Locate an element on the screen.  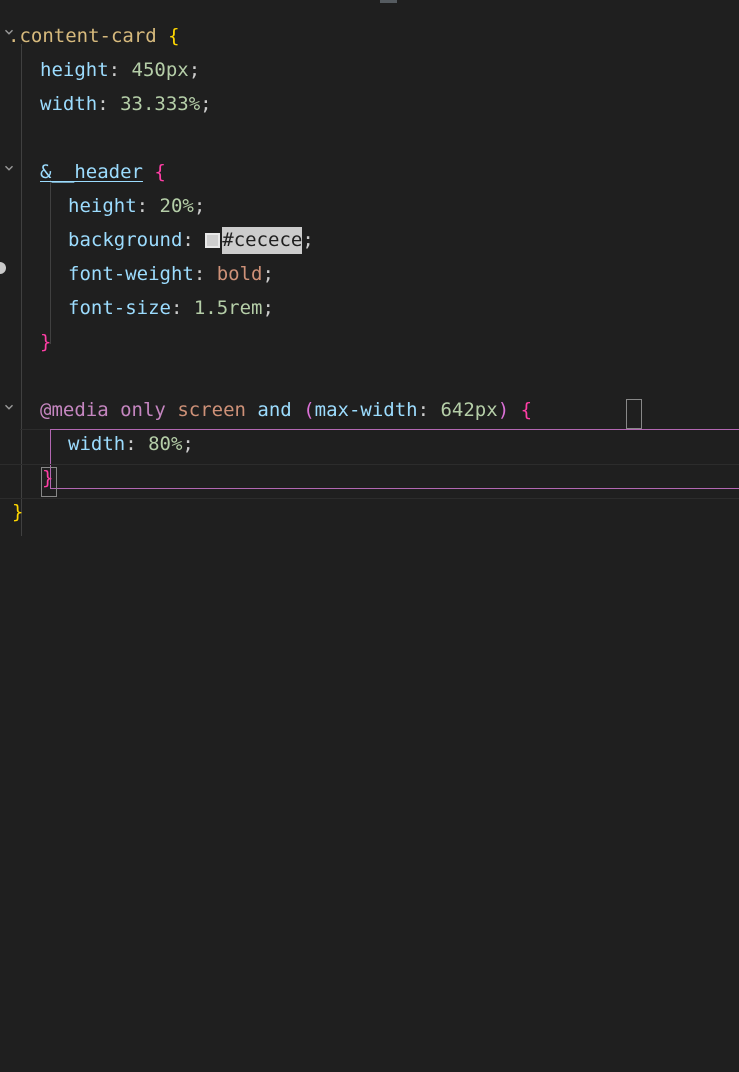
token-value: 80% is located at coordinates (165, 444).